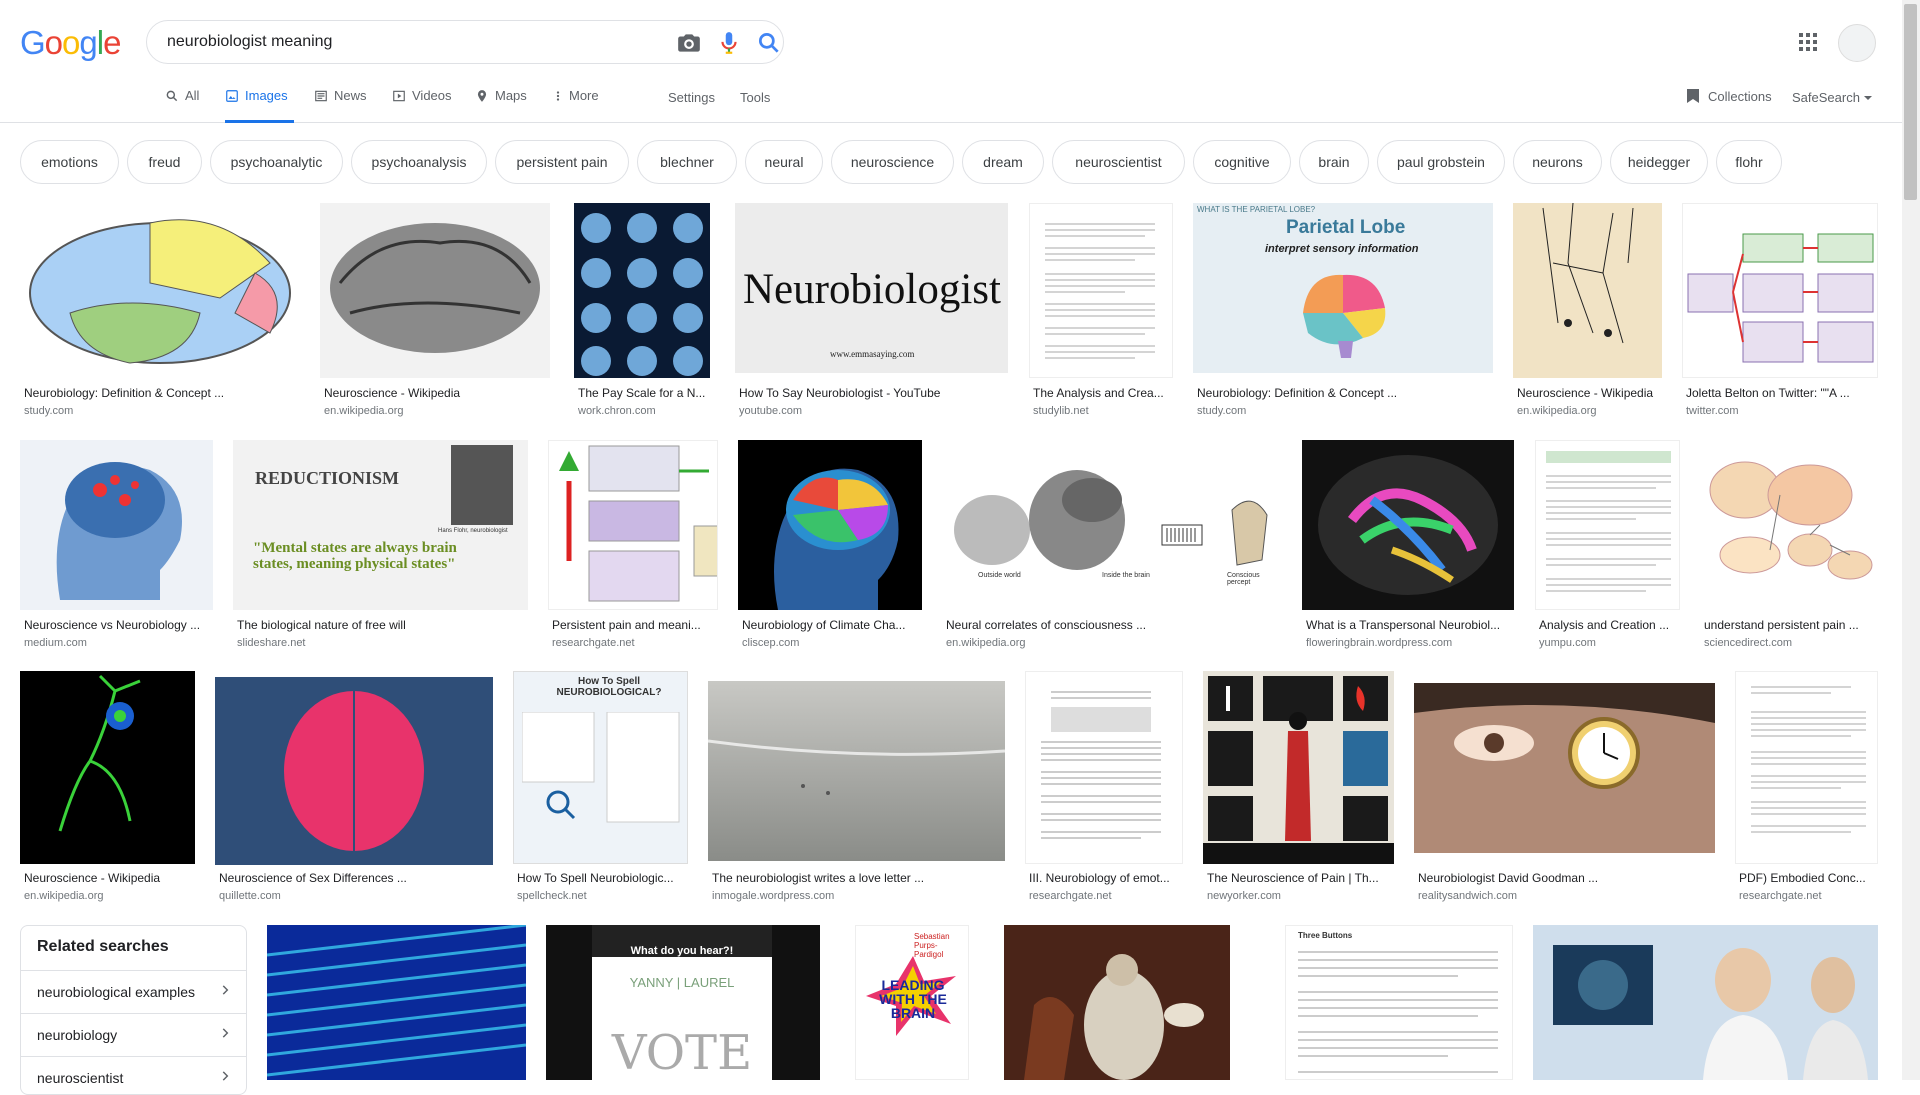  Describe the element at coordinates (1118, 162) in the screenshot. I see `chip: neuroscientist` at that location.